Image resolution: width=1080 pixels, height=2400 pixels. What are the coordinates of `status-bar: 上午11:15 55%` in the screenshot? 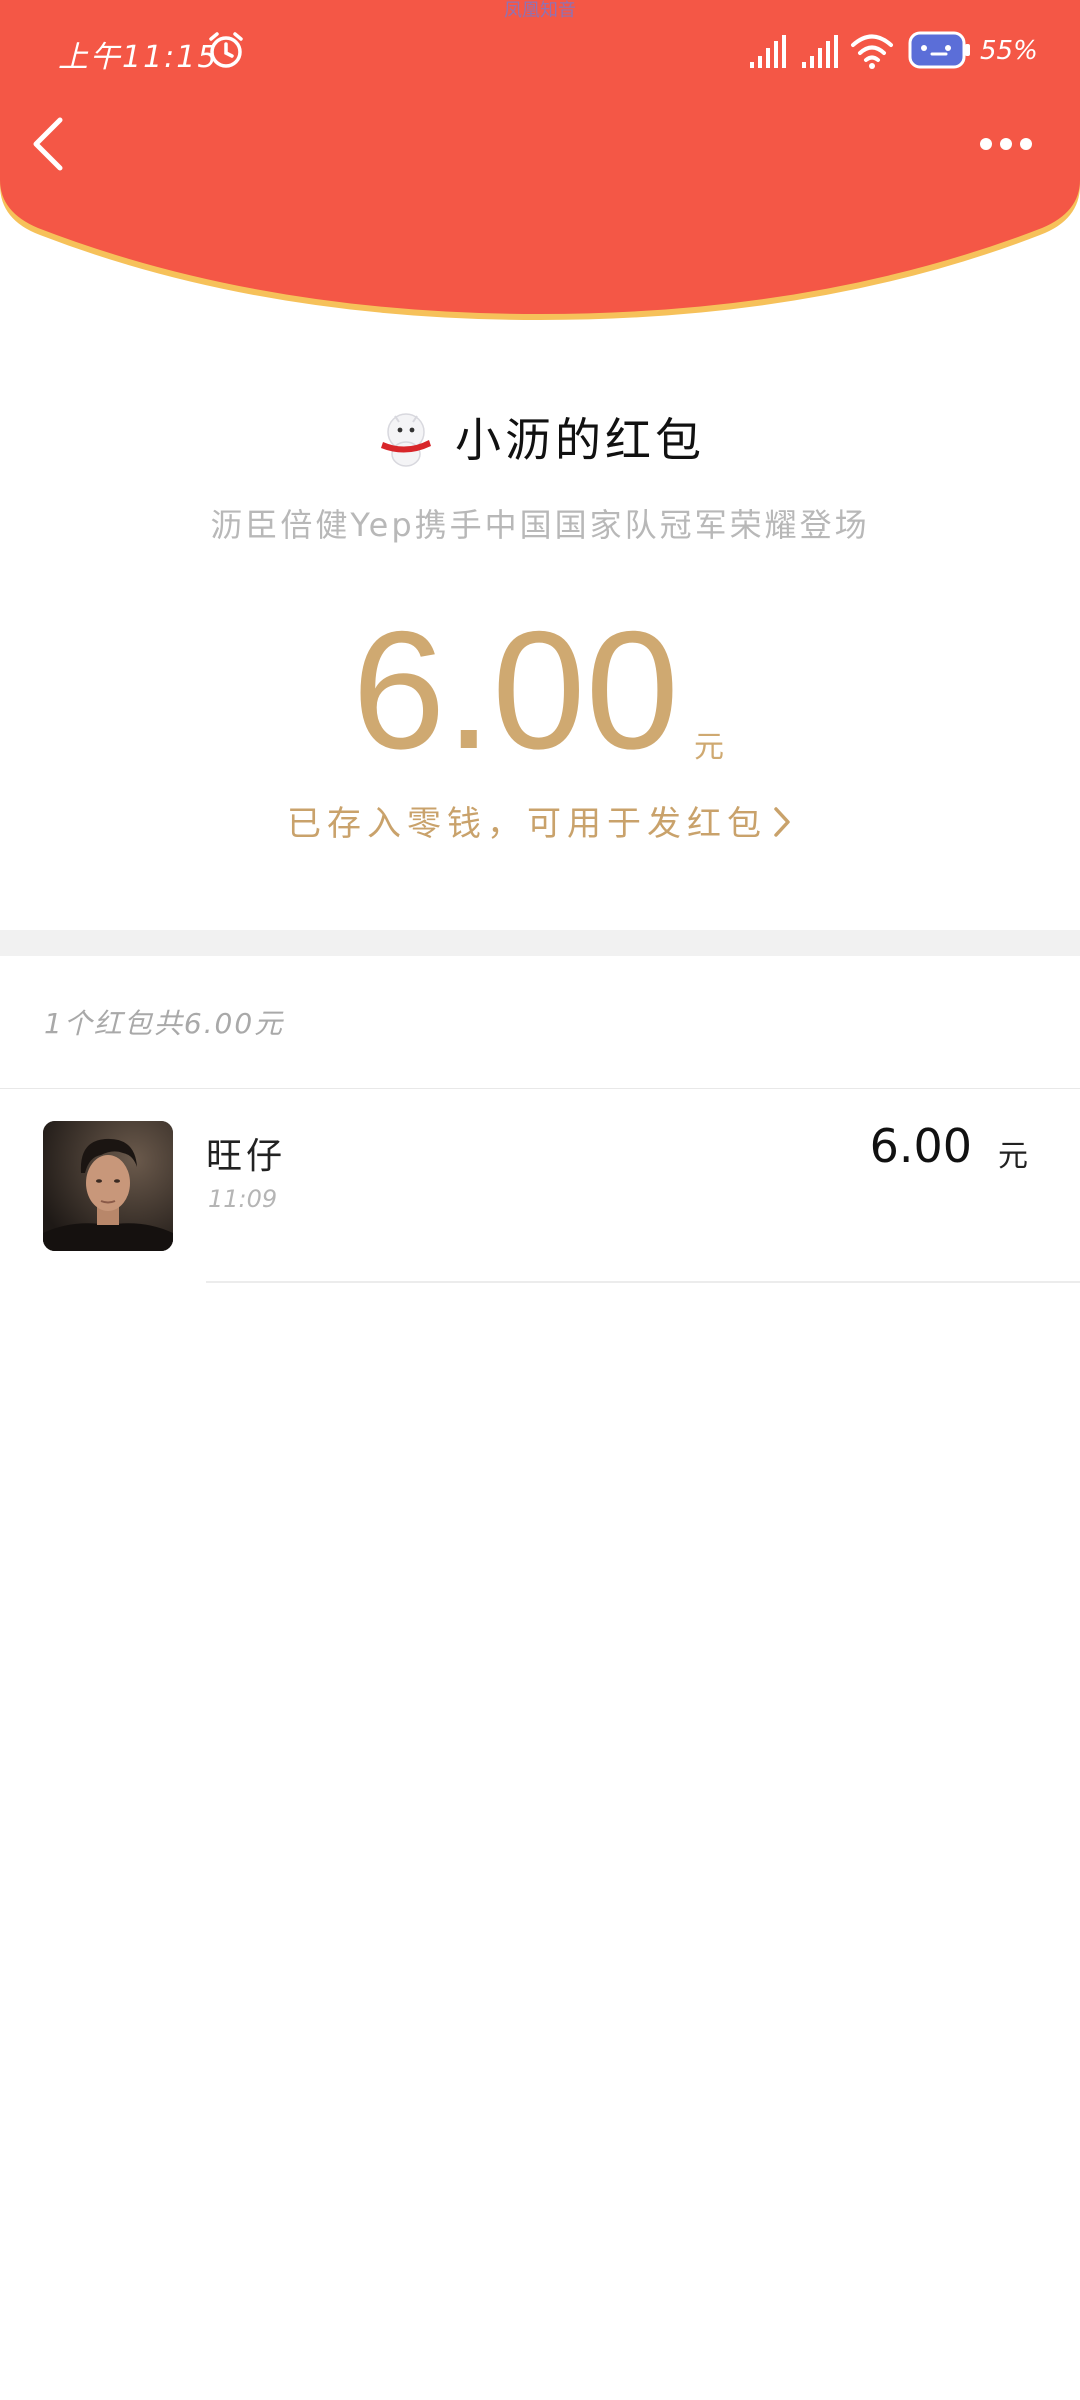 It's located at (540, 54).